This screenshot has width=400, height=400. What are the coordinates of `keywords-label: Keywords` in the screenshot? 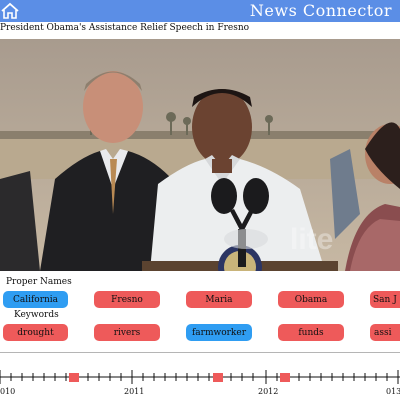 It's located at (36, 315).